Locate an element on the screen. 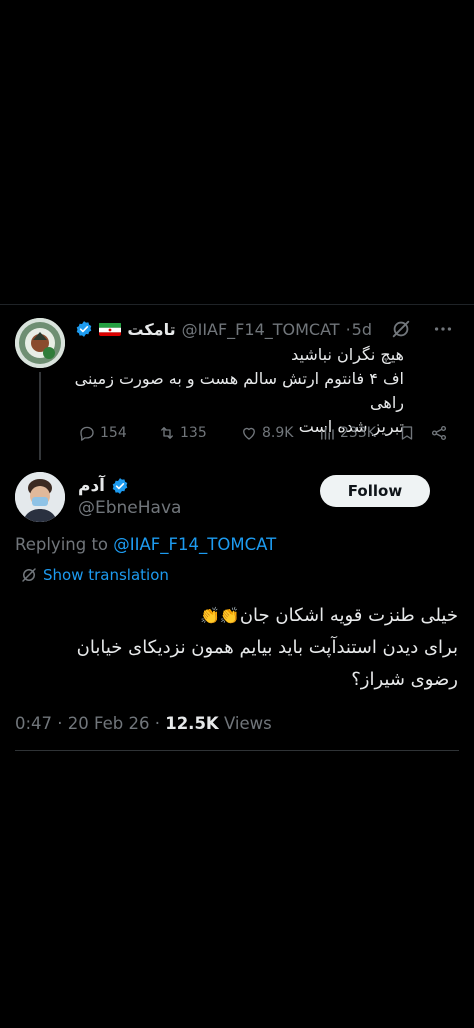  author-avatar-image-icon is located at coordinates (40, 497).